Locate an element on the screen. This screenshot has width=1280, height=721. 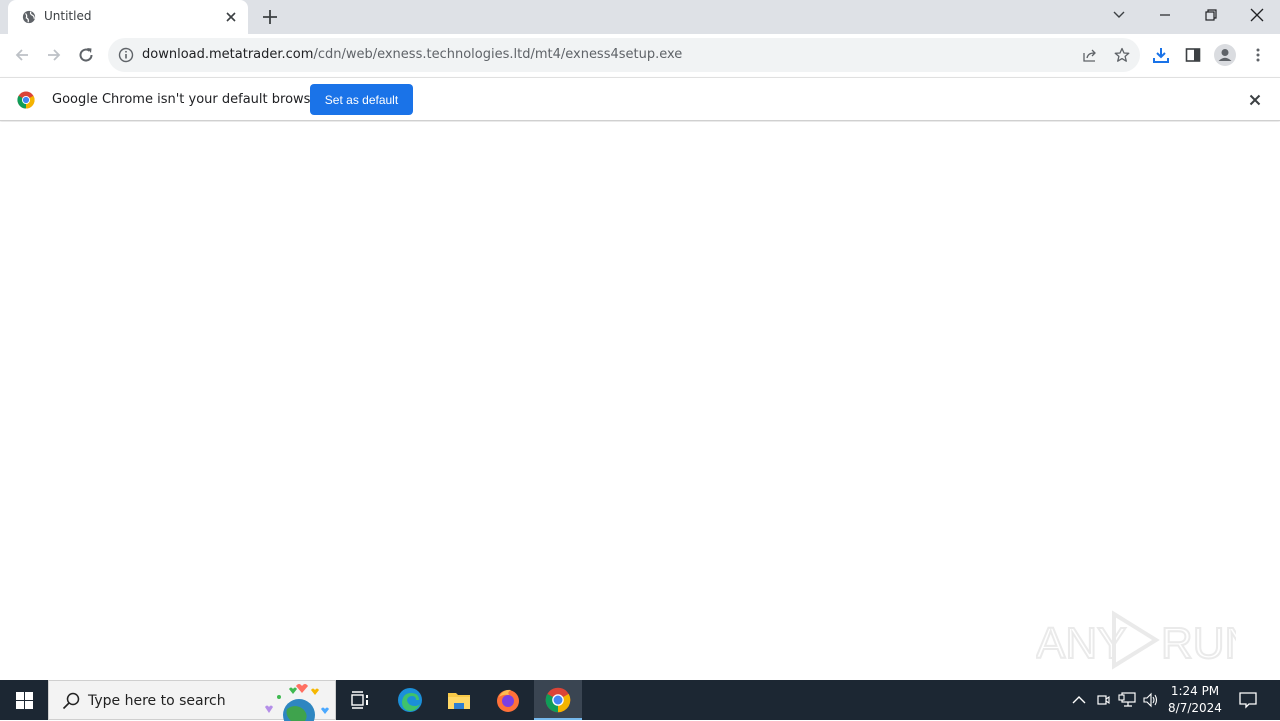
taskbar-clock: 1:24 PM 8/7/2024 is located at coordinates (1195, 700).